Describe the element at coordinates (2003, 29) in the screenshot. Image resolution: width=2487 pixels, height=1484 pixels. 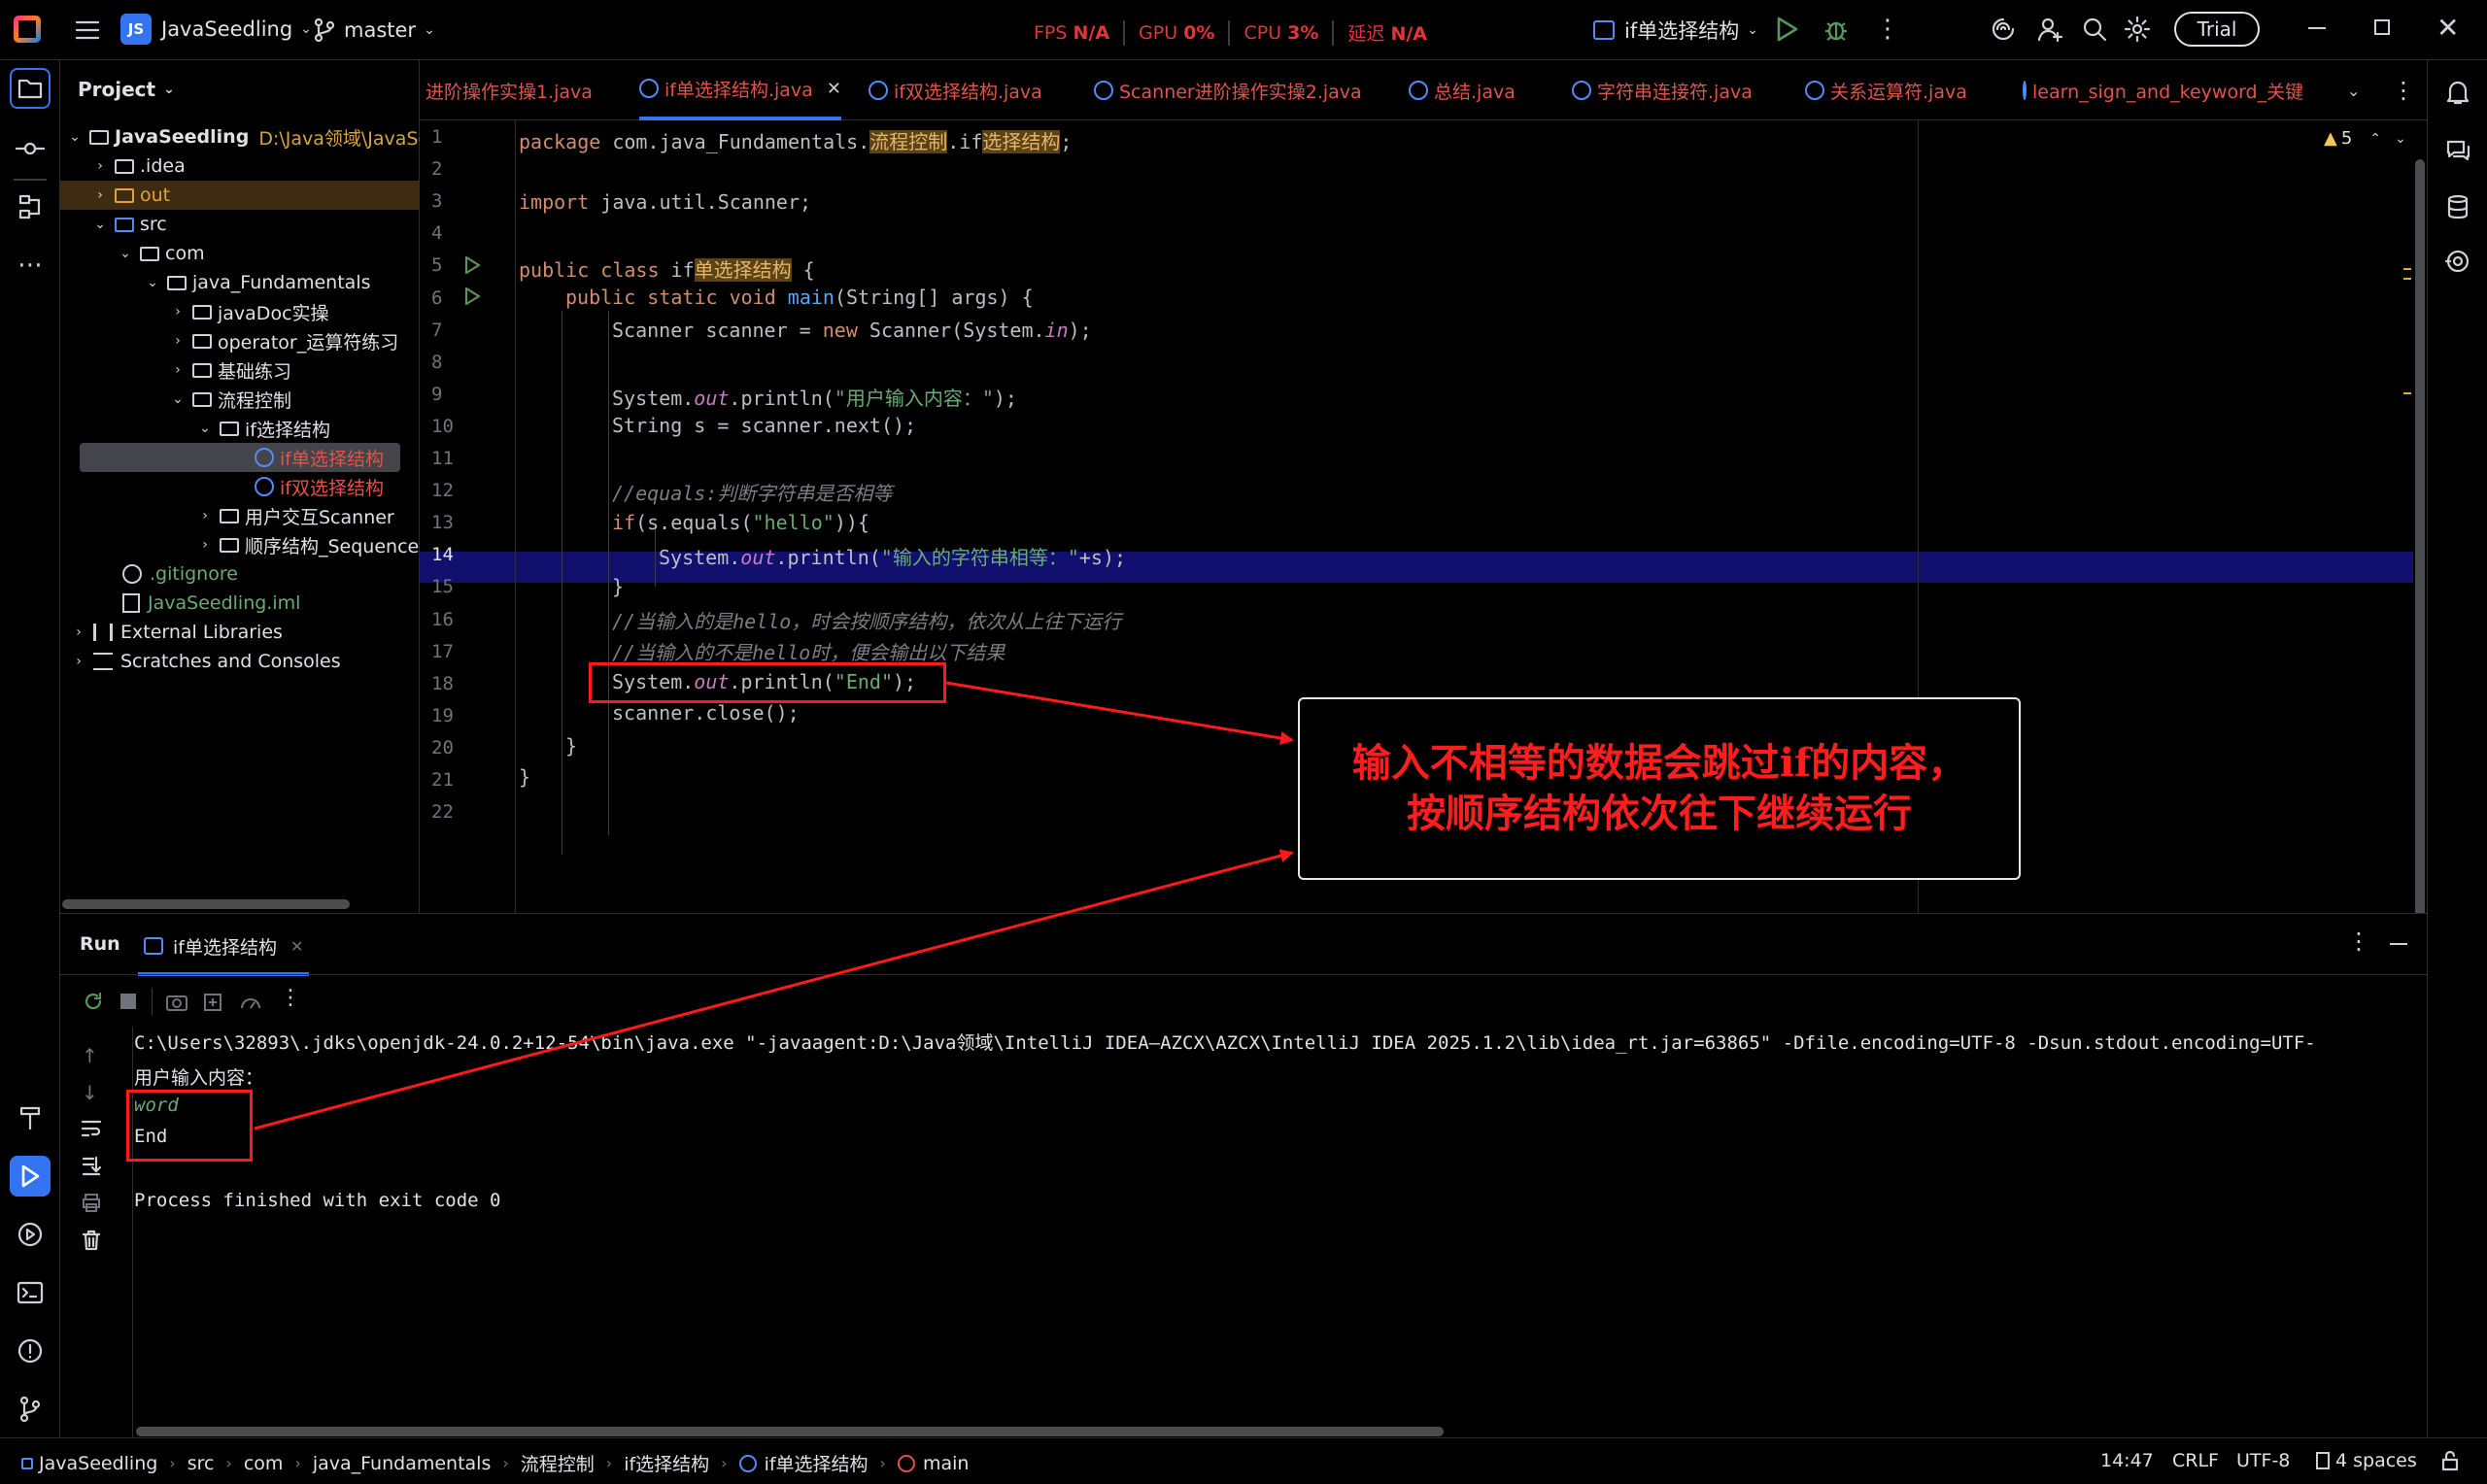
I see `ai-assistant-icon` at that location.